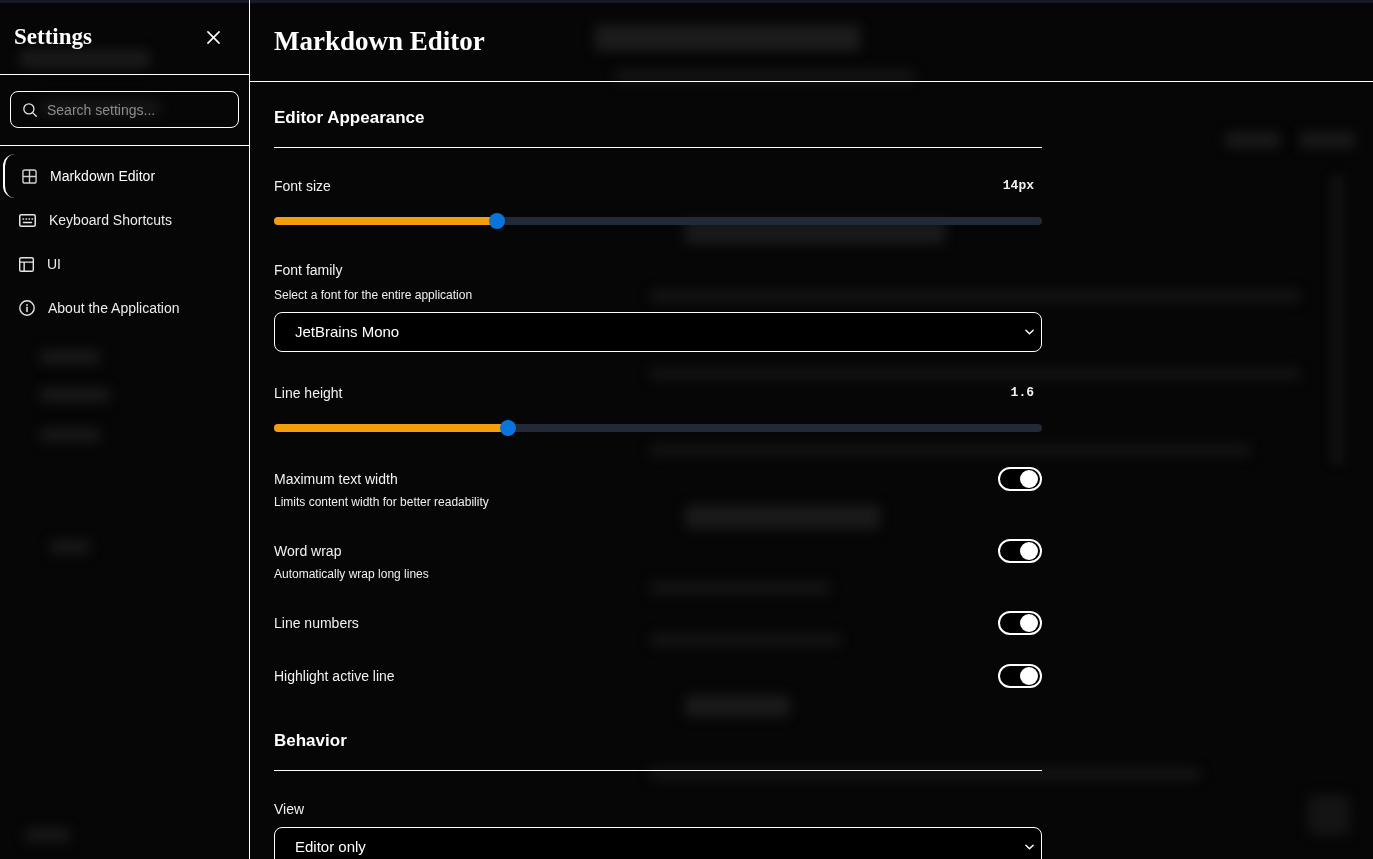 The height and width of the screenshot is (859, 1373). What do you see at coordinates (302, 186) in the screenshot?
I see `setting-label: Font size` at bounding box center [302, 186].